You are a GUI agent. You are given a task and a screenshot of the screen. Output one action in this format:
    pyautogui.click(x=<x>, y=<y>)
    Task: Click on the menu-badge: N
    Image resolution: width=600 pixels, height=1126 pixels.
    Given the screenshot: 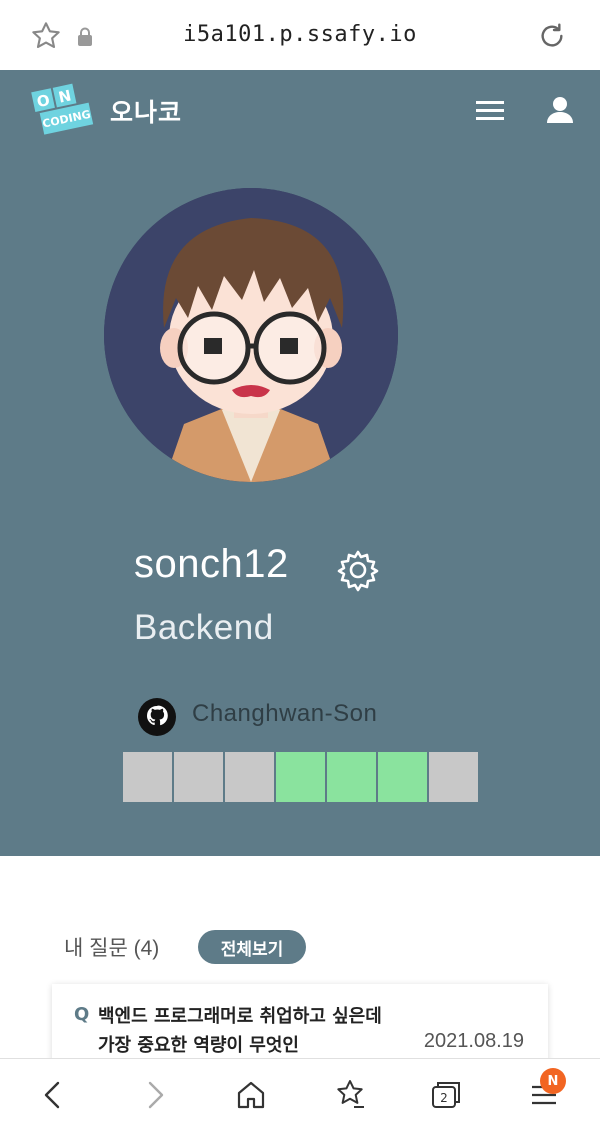 What is the action you would take?
    pyautogui.click(x=553, y=1081)
    